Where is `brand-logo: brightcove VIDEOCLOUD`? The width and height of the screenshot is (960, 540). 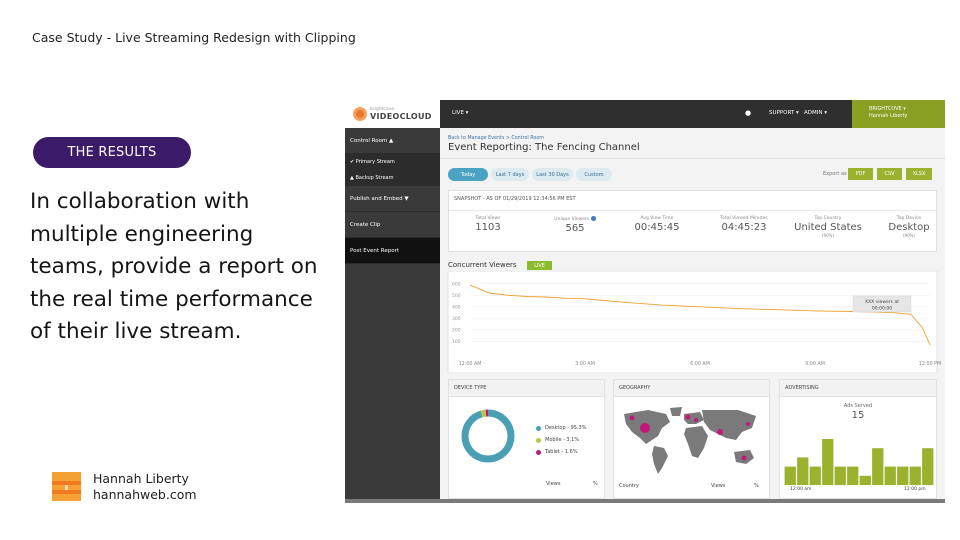
brand-logo: brightcove VIDEOCLOUD is located at coordinates (392, 114).